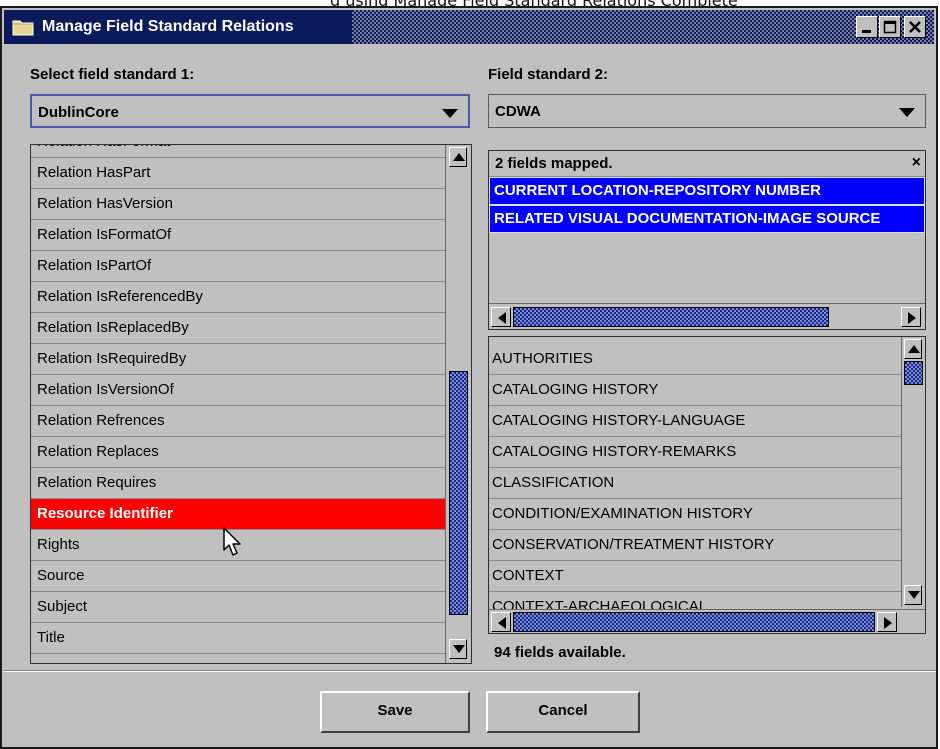  What do you see at coordinates (695, 545) in the screenshot?
I see `list-item: CONSERVATION/TREATMENT HISTORY` at bounding box center [695, 545].